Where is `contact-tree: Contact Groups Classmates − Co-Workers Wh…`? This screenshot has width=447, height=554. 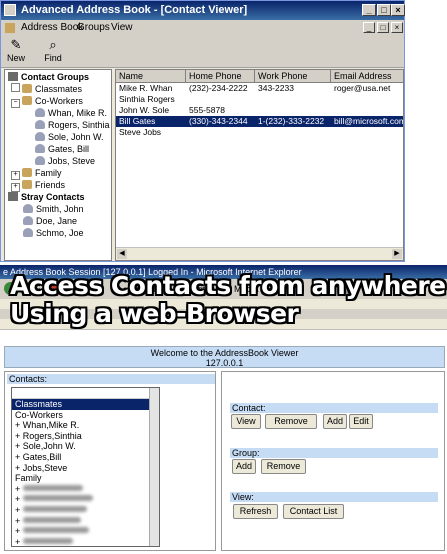
contact-tree: Contact Groups Classmates − Co-Workers Wh… is located at coordinates (58, 165).